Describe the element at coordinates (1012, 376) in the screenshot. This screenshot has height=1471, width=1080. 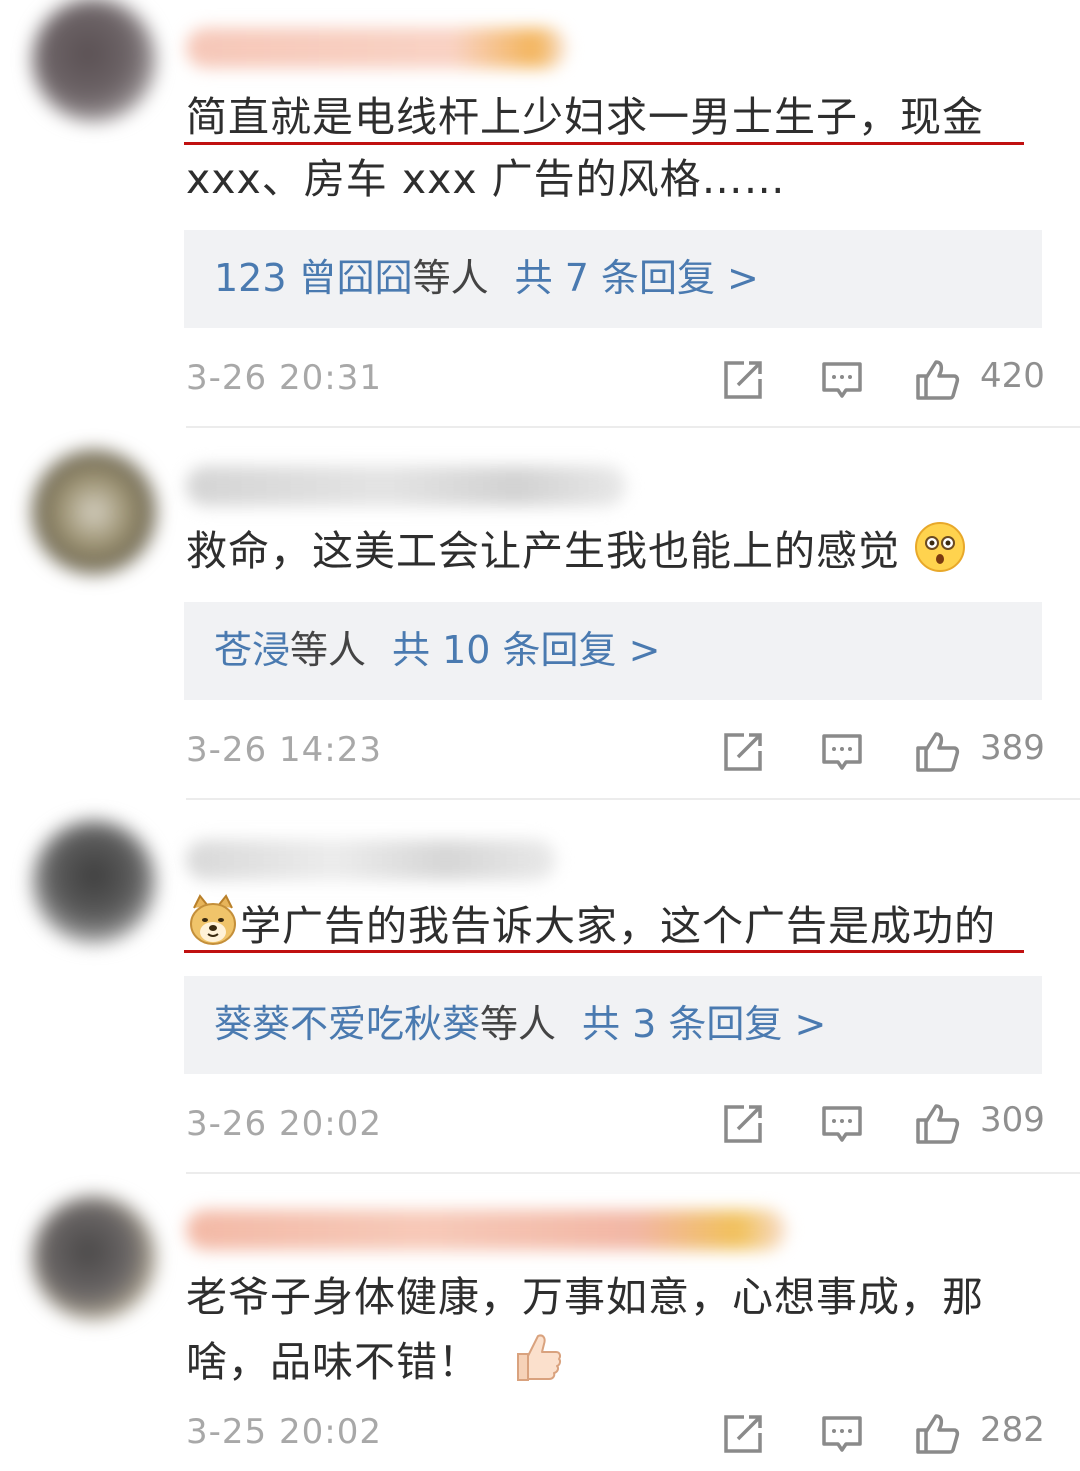
I see `like-count: 420` at that location.